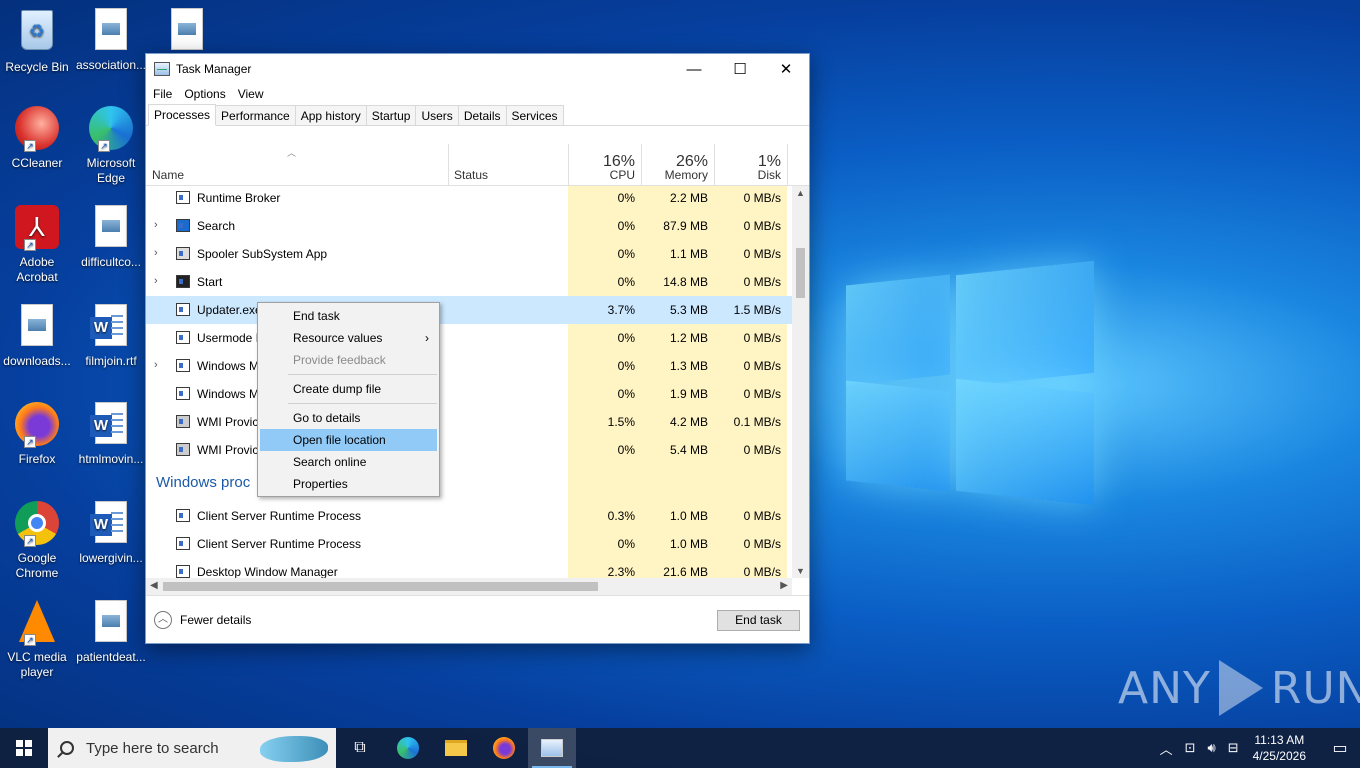 Image resolution: width=1360 pixels, height=768 pixels. I want to click on tab-startup: Startup, so click(391, 115).